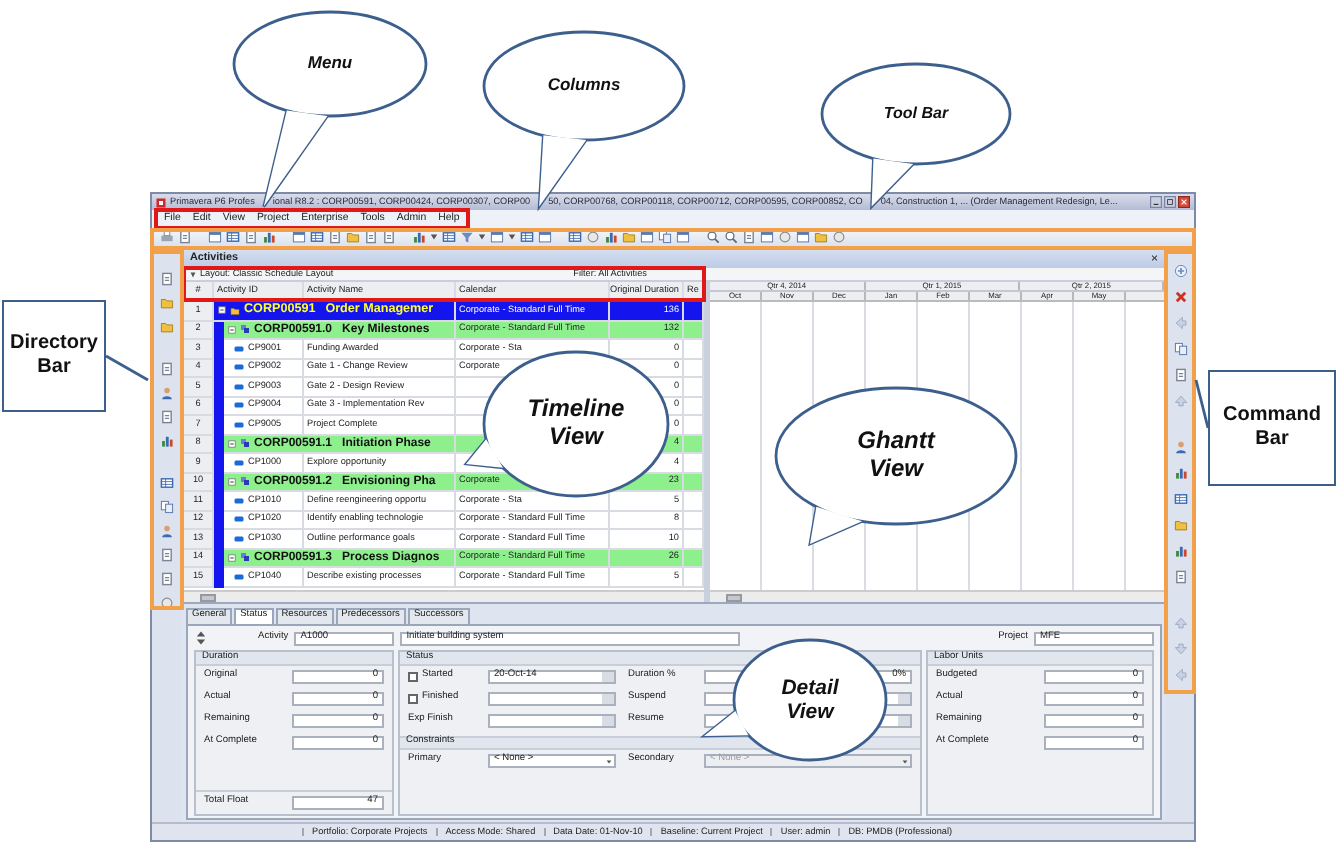 This screenshot has height=856, width=1344. I want to click on collapse-icon, so click(222, 310).